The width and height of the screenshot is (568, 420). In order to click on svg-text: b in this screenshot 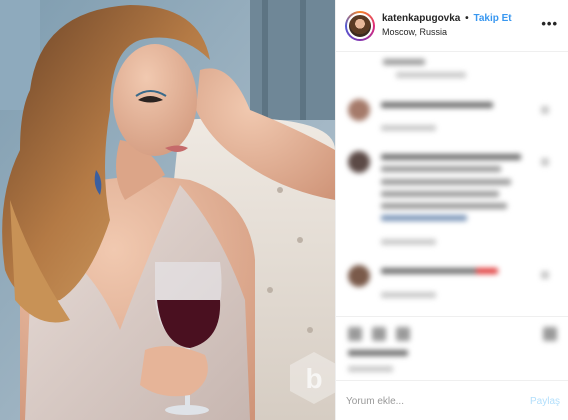, I will do `click(313, 378)`.